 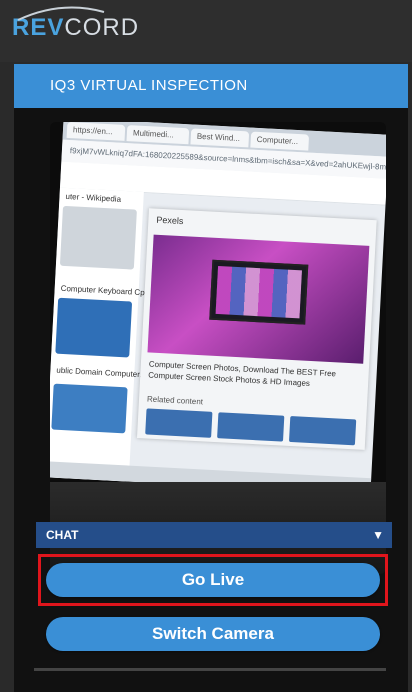 I want to click on logo-arc-icon, so click(x=61, y=13).